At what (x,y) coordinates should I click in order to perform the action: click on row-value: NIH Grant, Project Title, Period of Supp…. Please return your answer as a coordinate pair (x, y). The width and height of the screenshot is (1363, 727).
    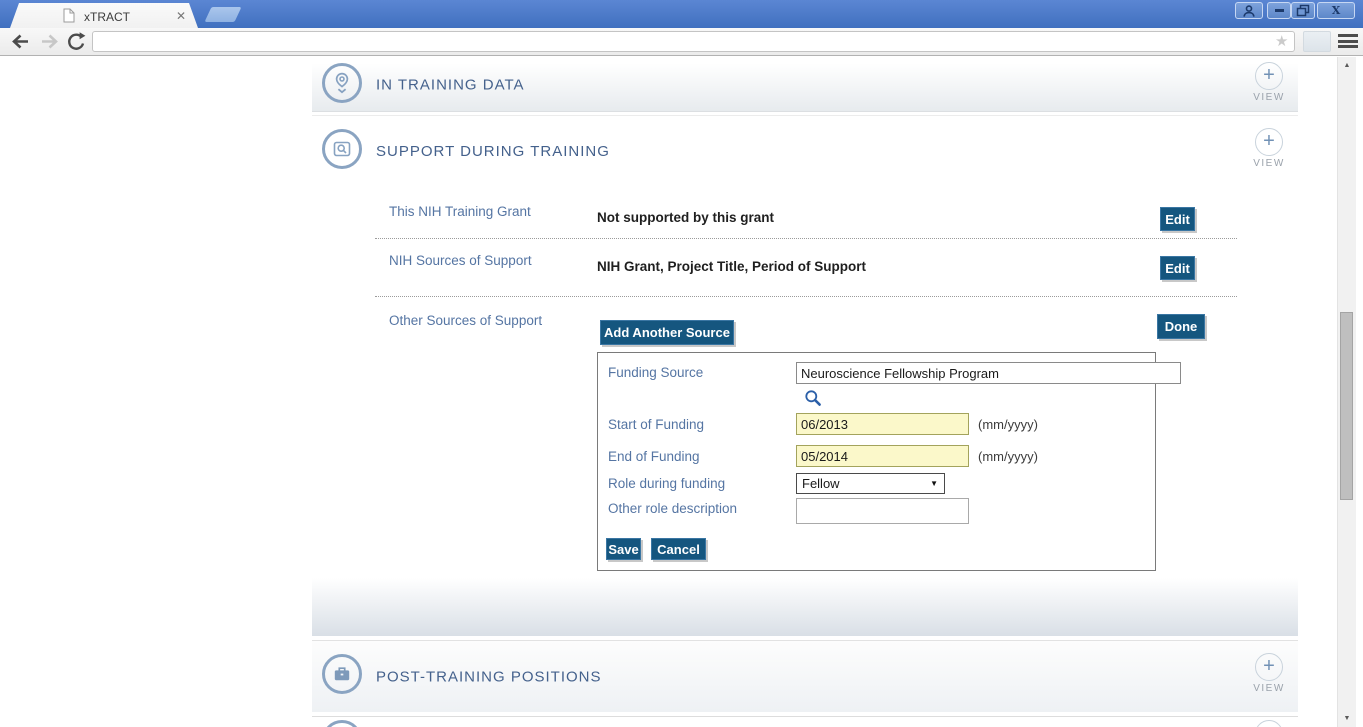
    Looking at the image, I should click on (732, 266).